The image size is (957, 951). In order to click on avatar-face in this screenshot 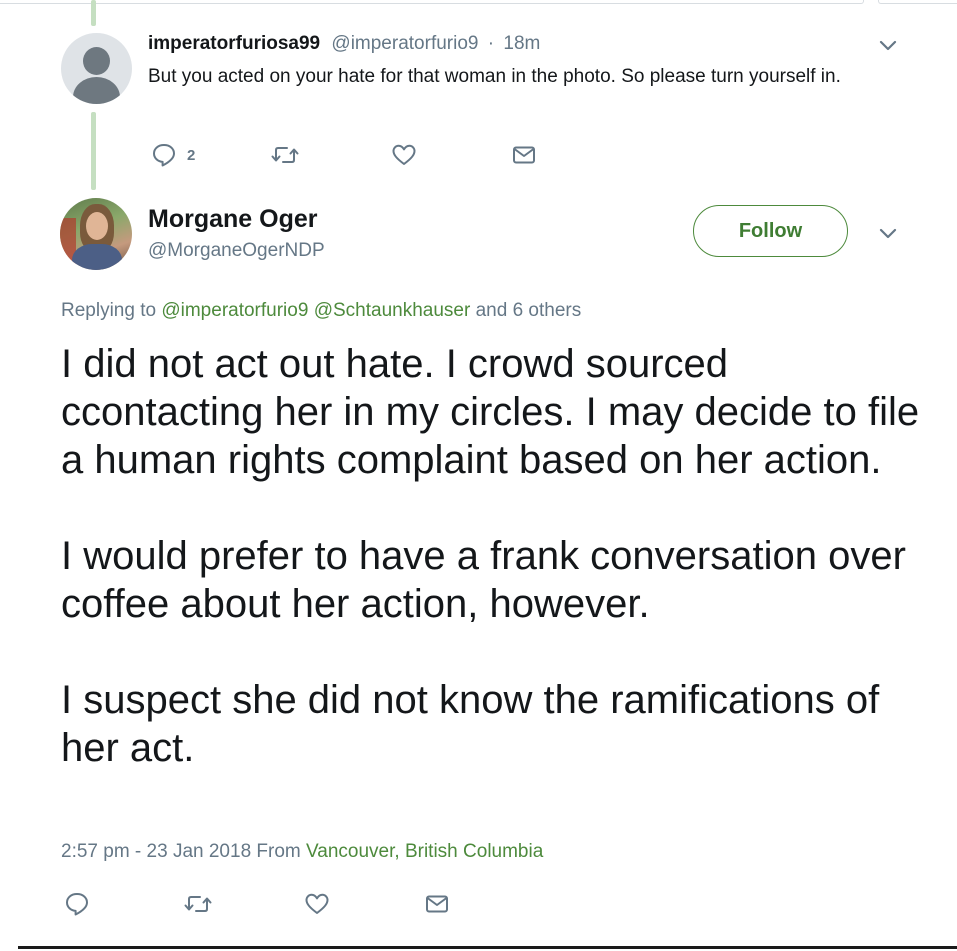, I will do `click(97, 226)`.